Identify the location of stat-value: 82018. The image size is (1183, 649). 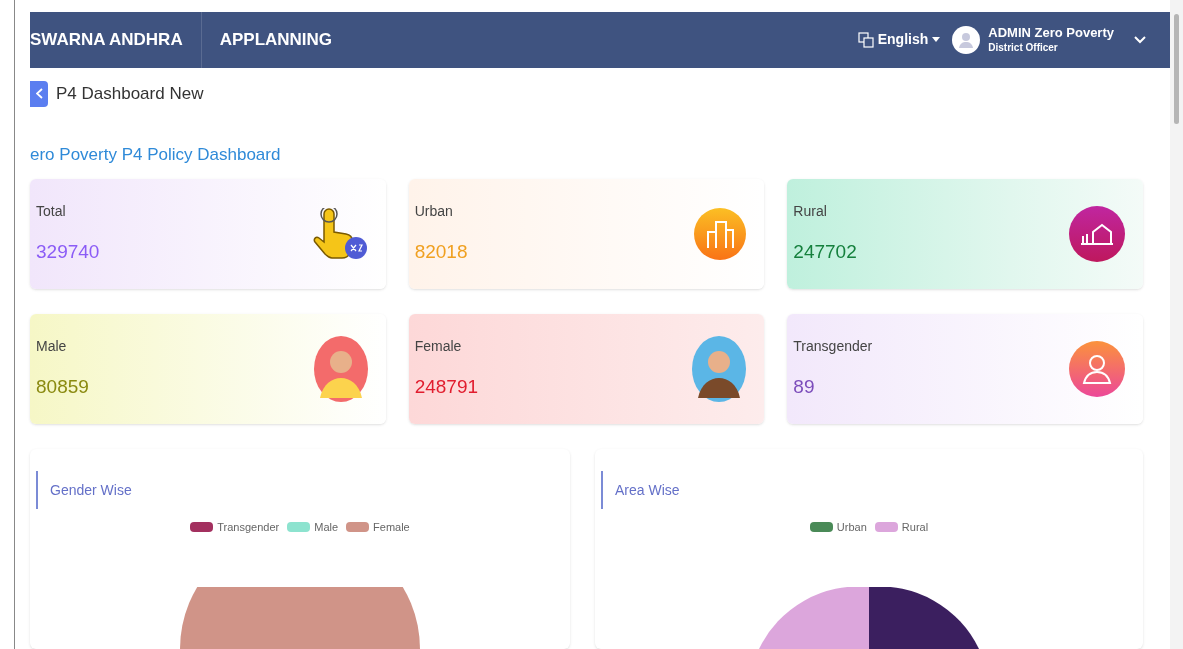
(441, 252).